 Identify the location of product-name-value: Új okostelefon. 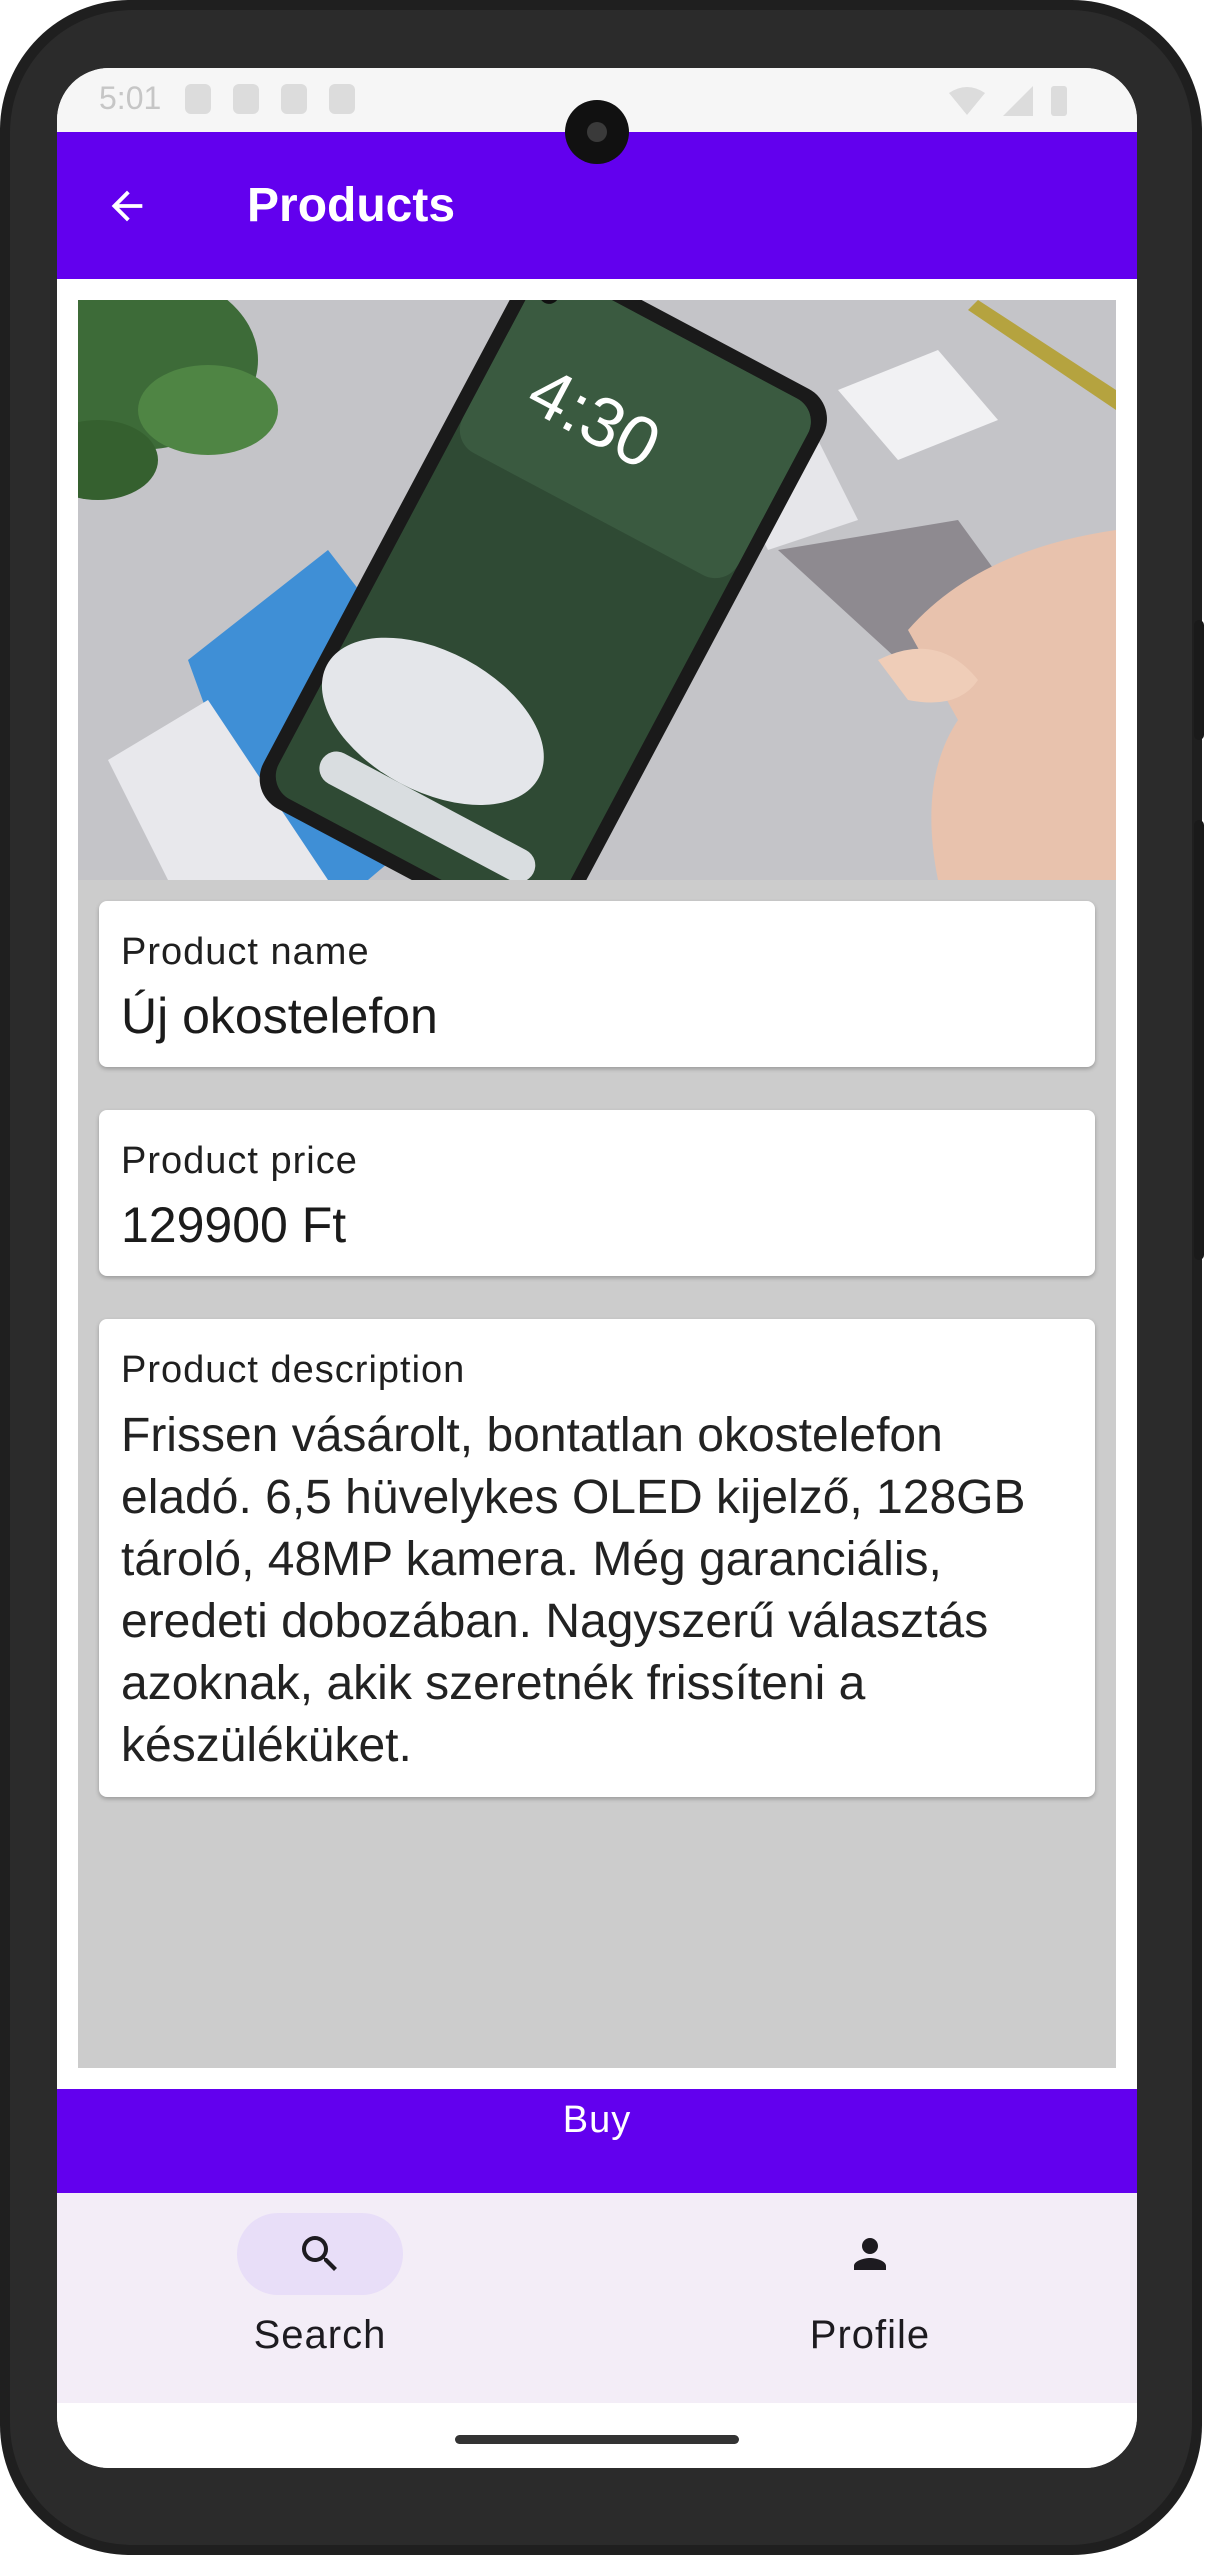
(279, 1016).